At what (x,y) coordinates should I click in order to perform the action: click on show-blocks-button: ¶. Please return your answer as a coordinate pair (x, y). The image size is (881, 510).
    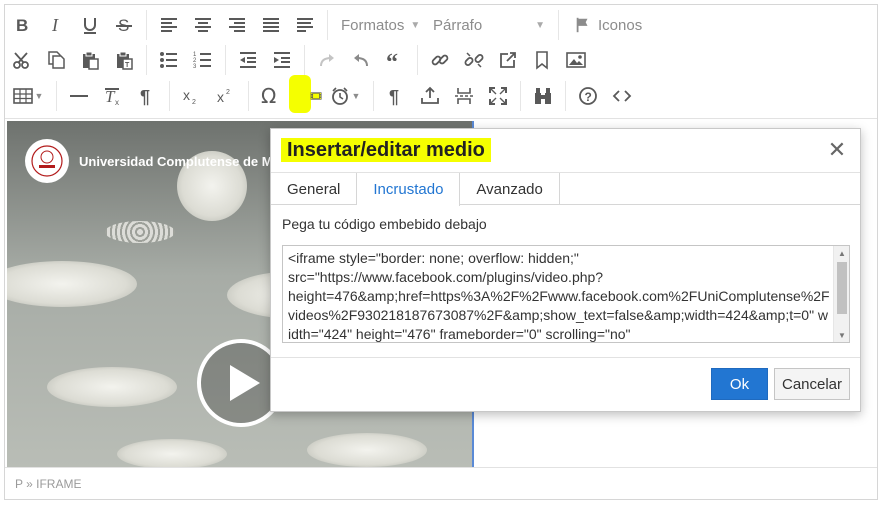
    Looking at the image, I should click on (396, 96).